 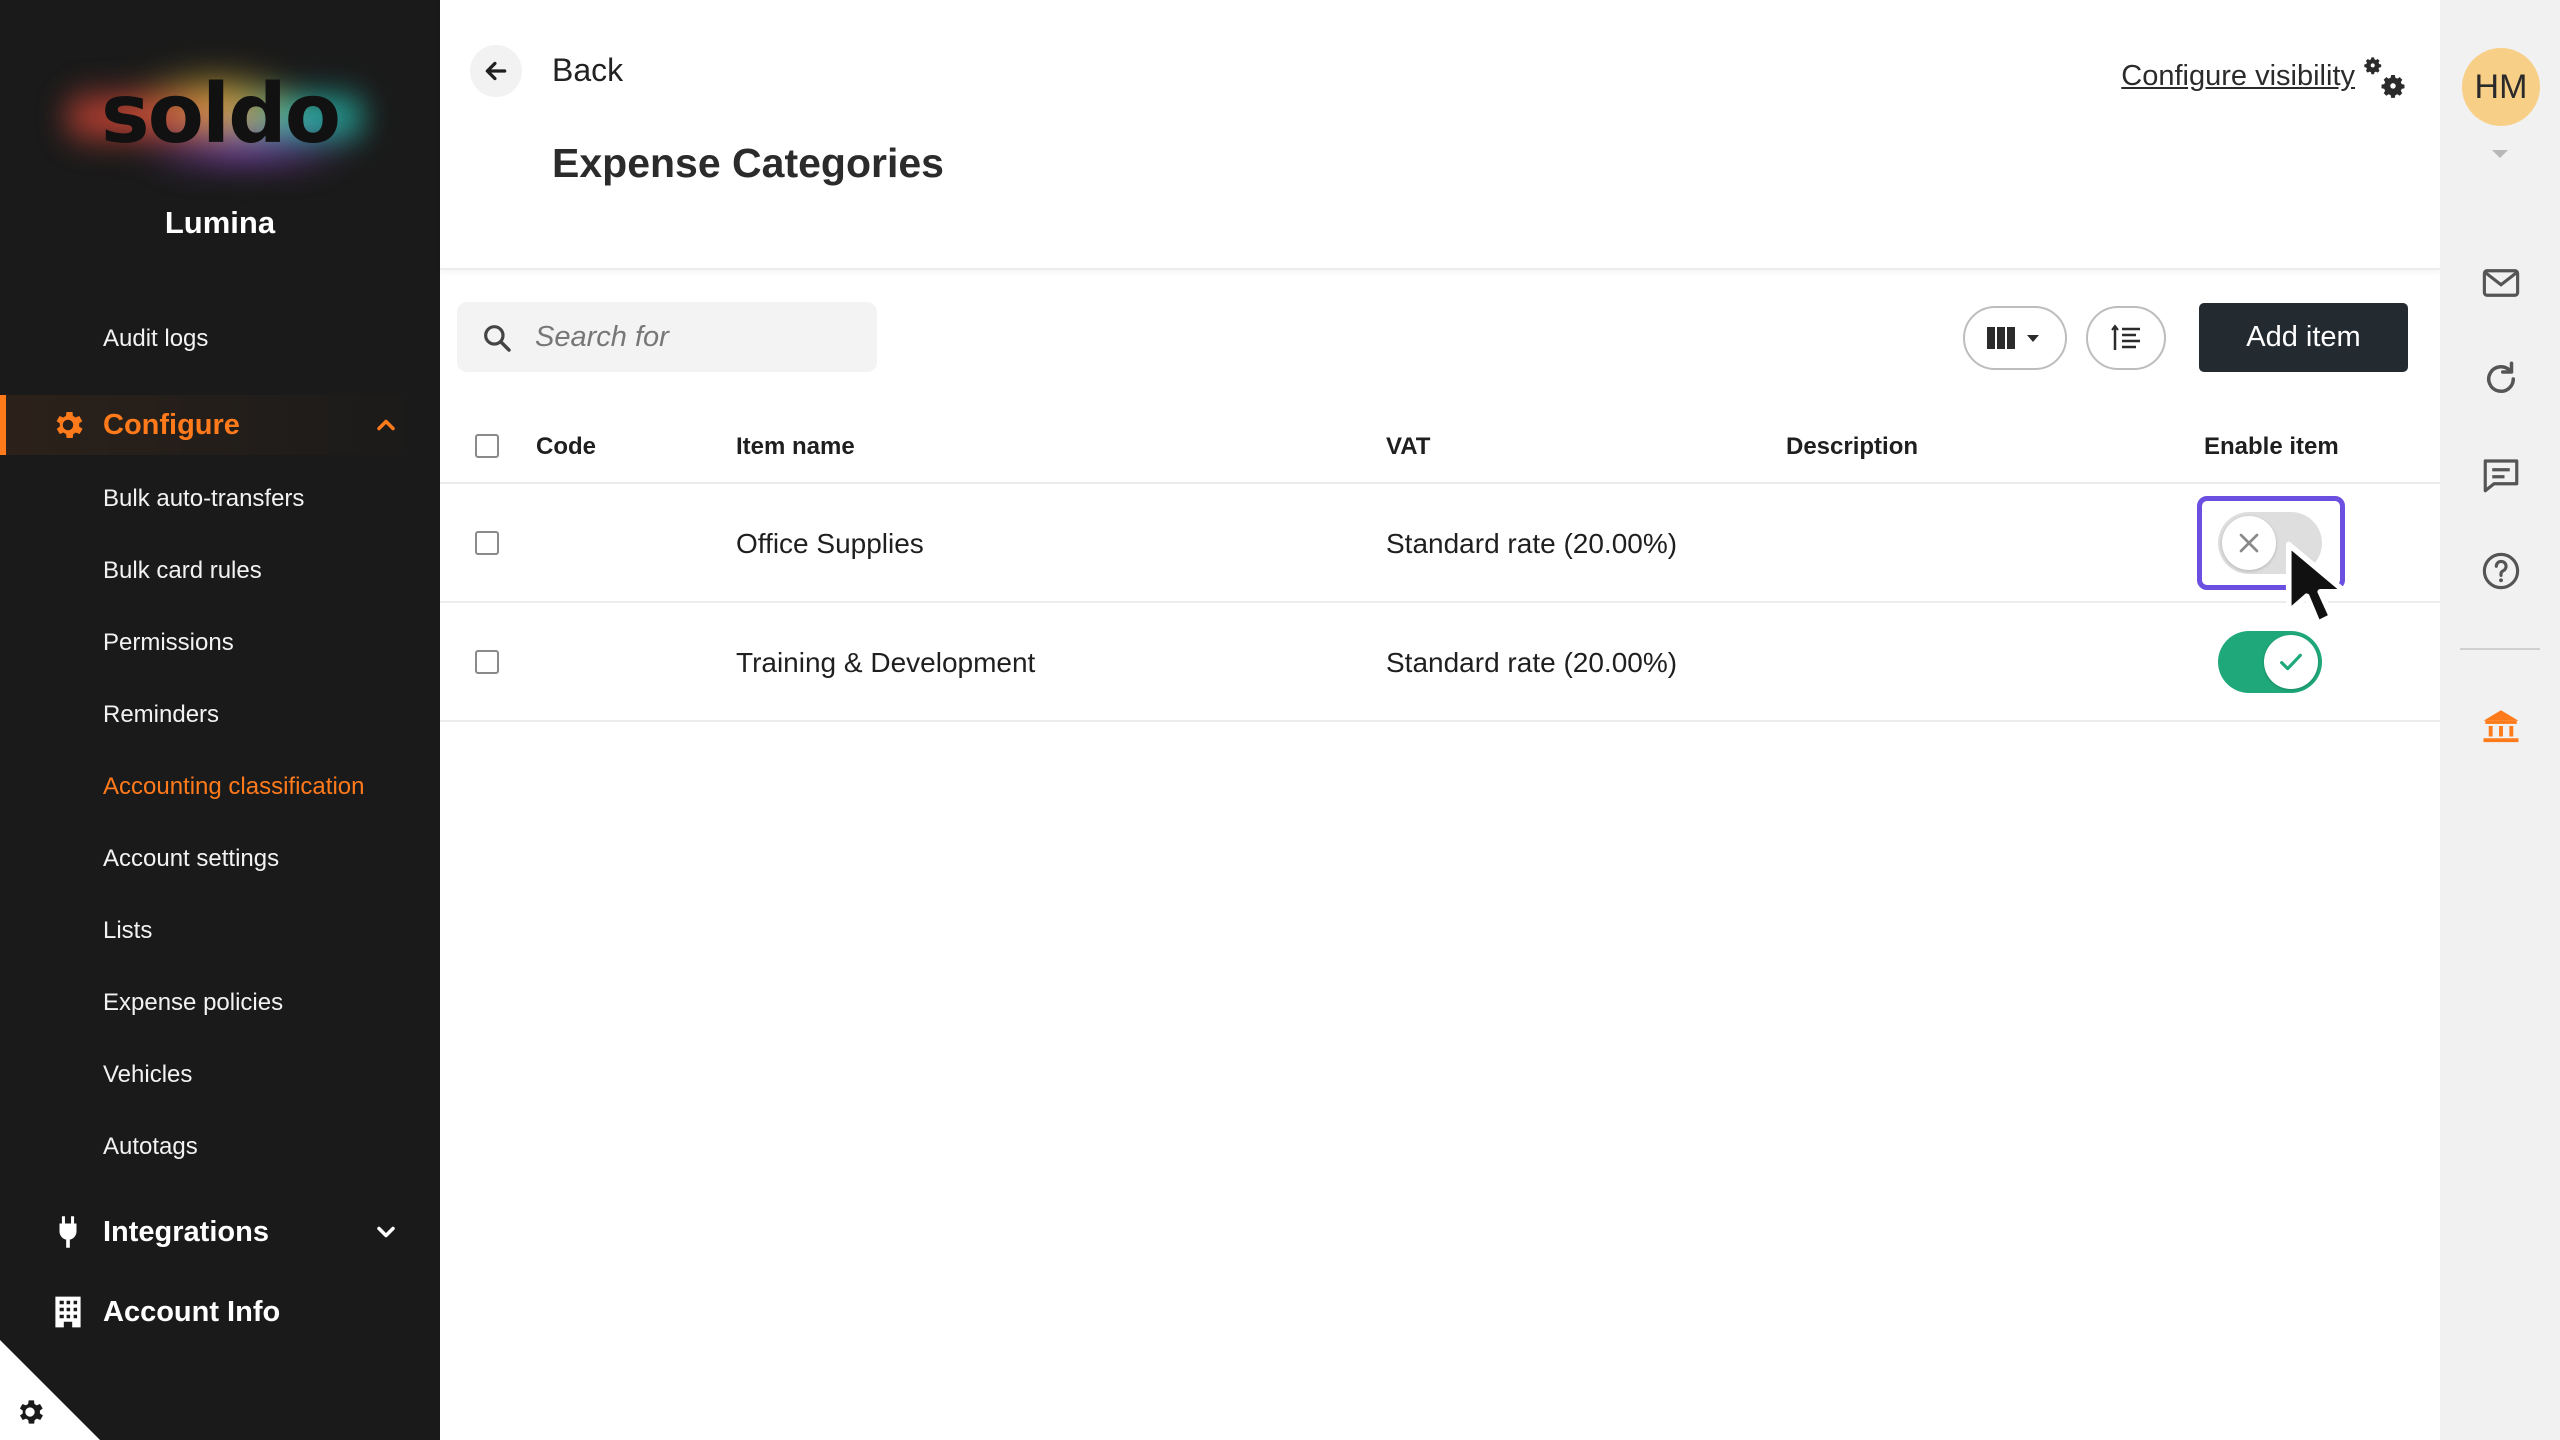 I want to click on column-header-item-name: Item name, so click(x=795, y=447).